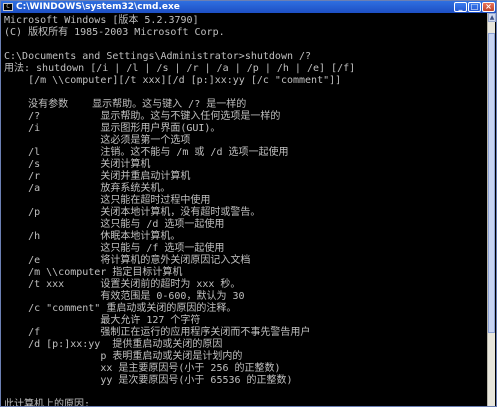  I want to click on console-line: /h 休眠本地计算机。, so click(92, 236).